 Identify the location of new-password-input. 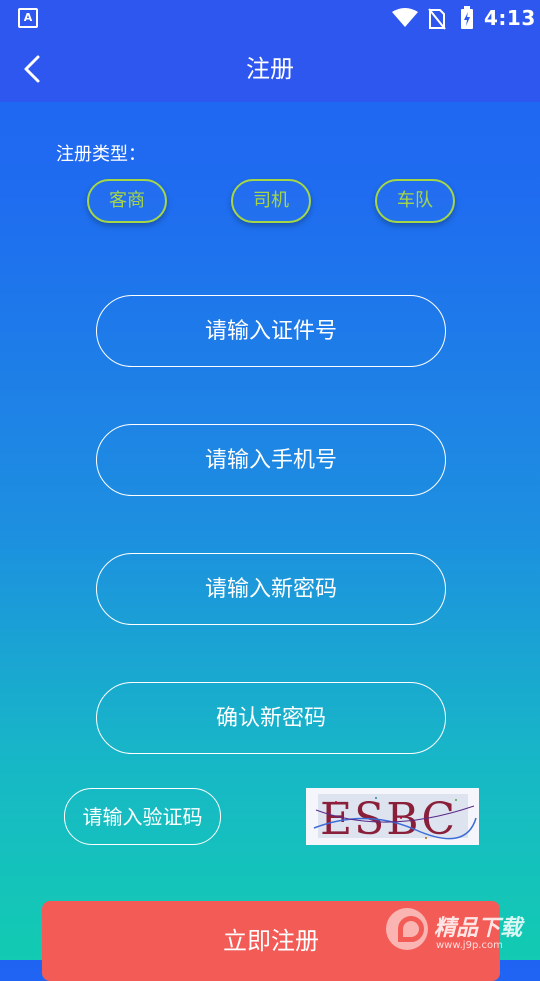
(271, 589).